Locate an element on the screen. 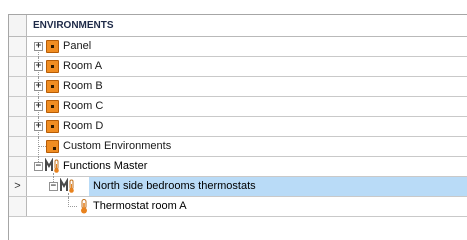  tree-row-room-b: + Room B is located at coordinates (238, 87).